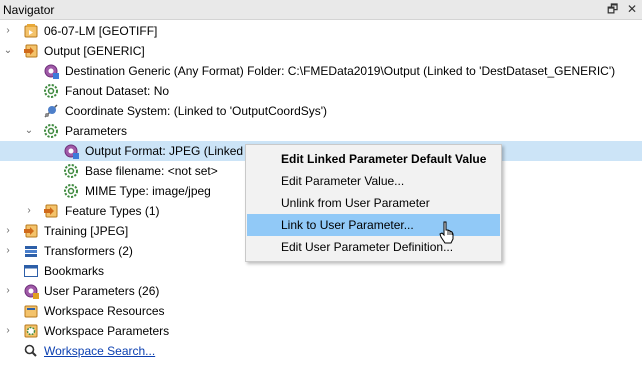  Describe the element at coordinates (107, 331) in the screenshot. I see `tree-item-label: Workspace Parameters` at that location.